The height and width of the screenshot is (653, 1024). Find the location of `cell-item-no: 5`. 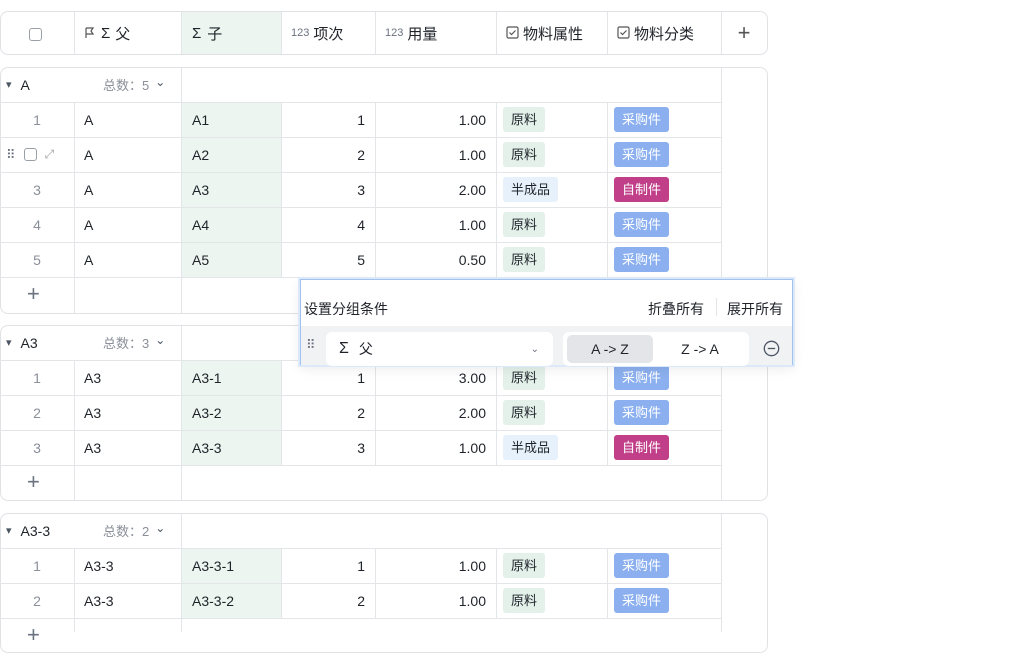

cell-item-no: 5 is located at coordinates (328, 259).